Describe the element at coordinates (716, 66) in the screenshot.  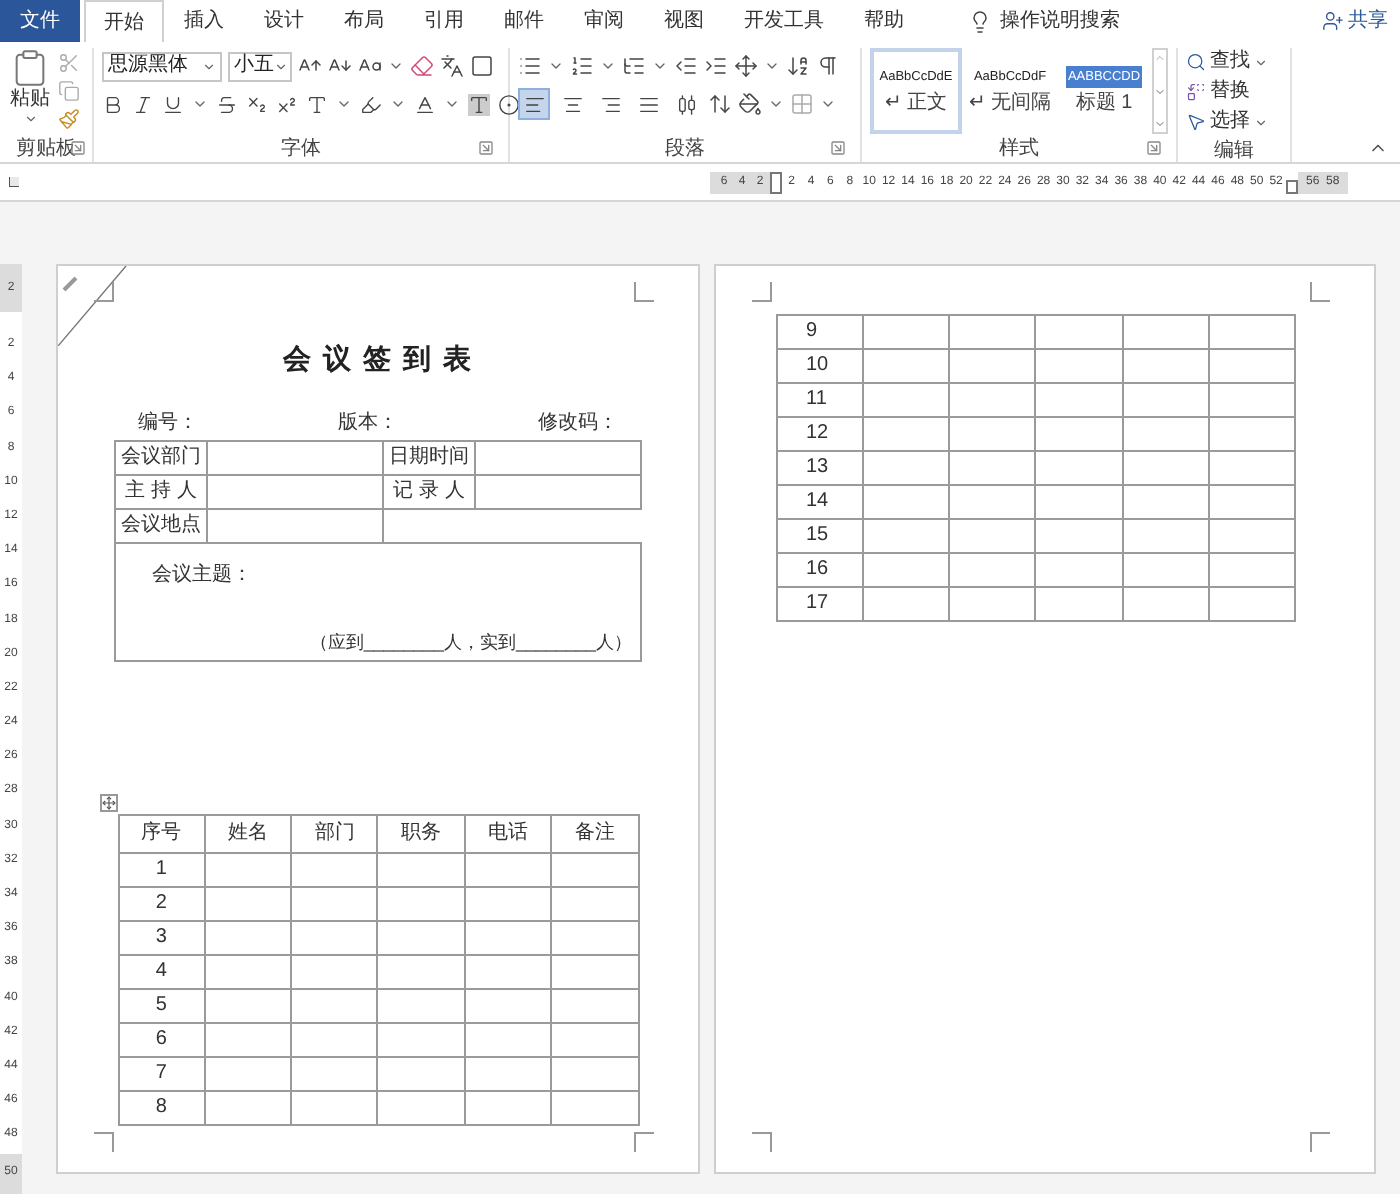
I see `increase-indent-icon` at that location.